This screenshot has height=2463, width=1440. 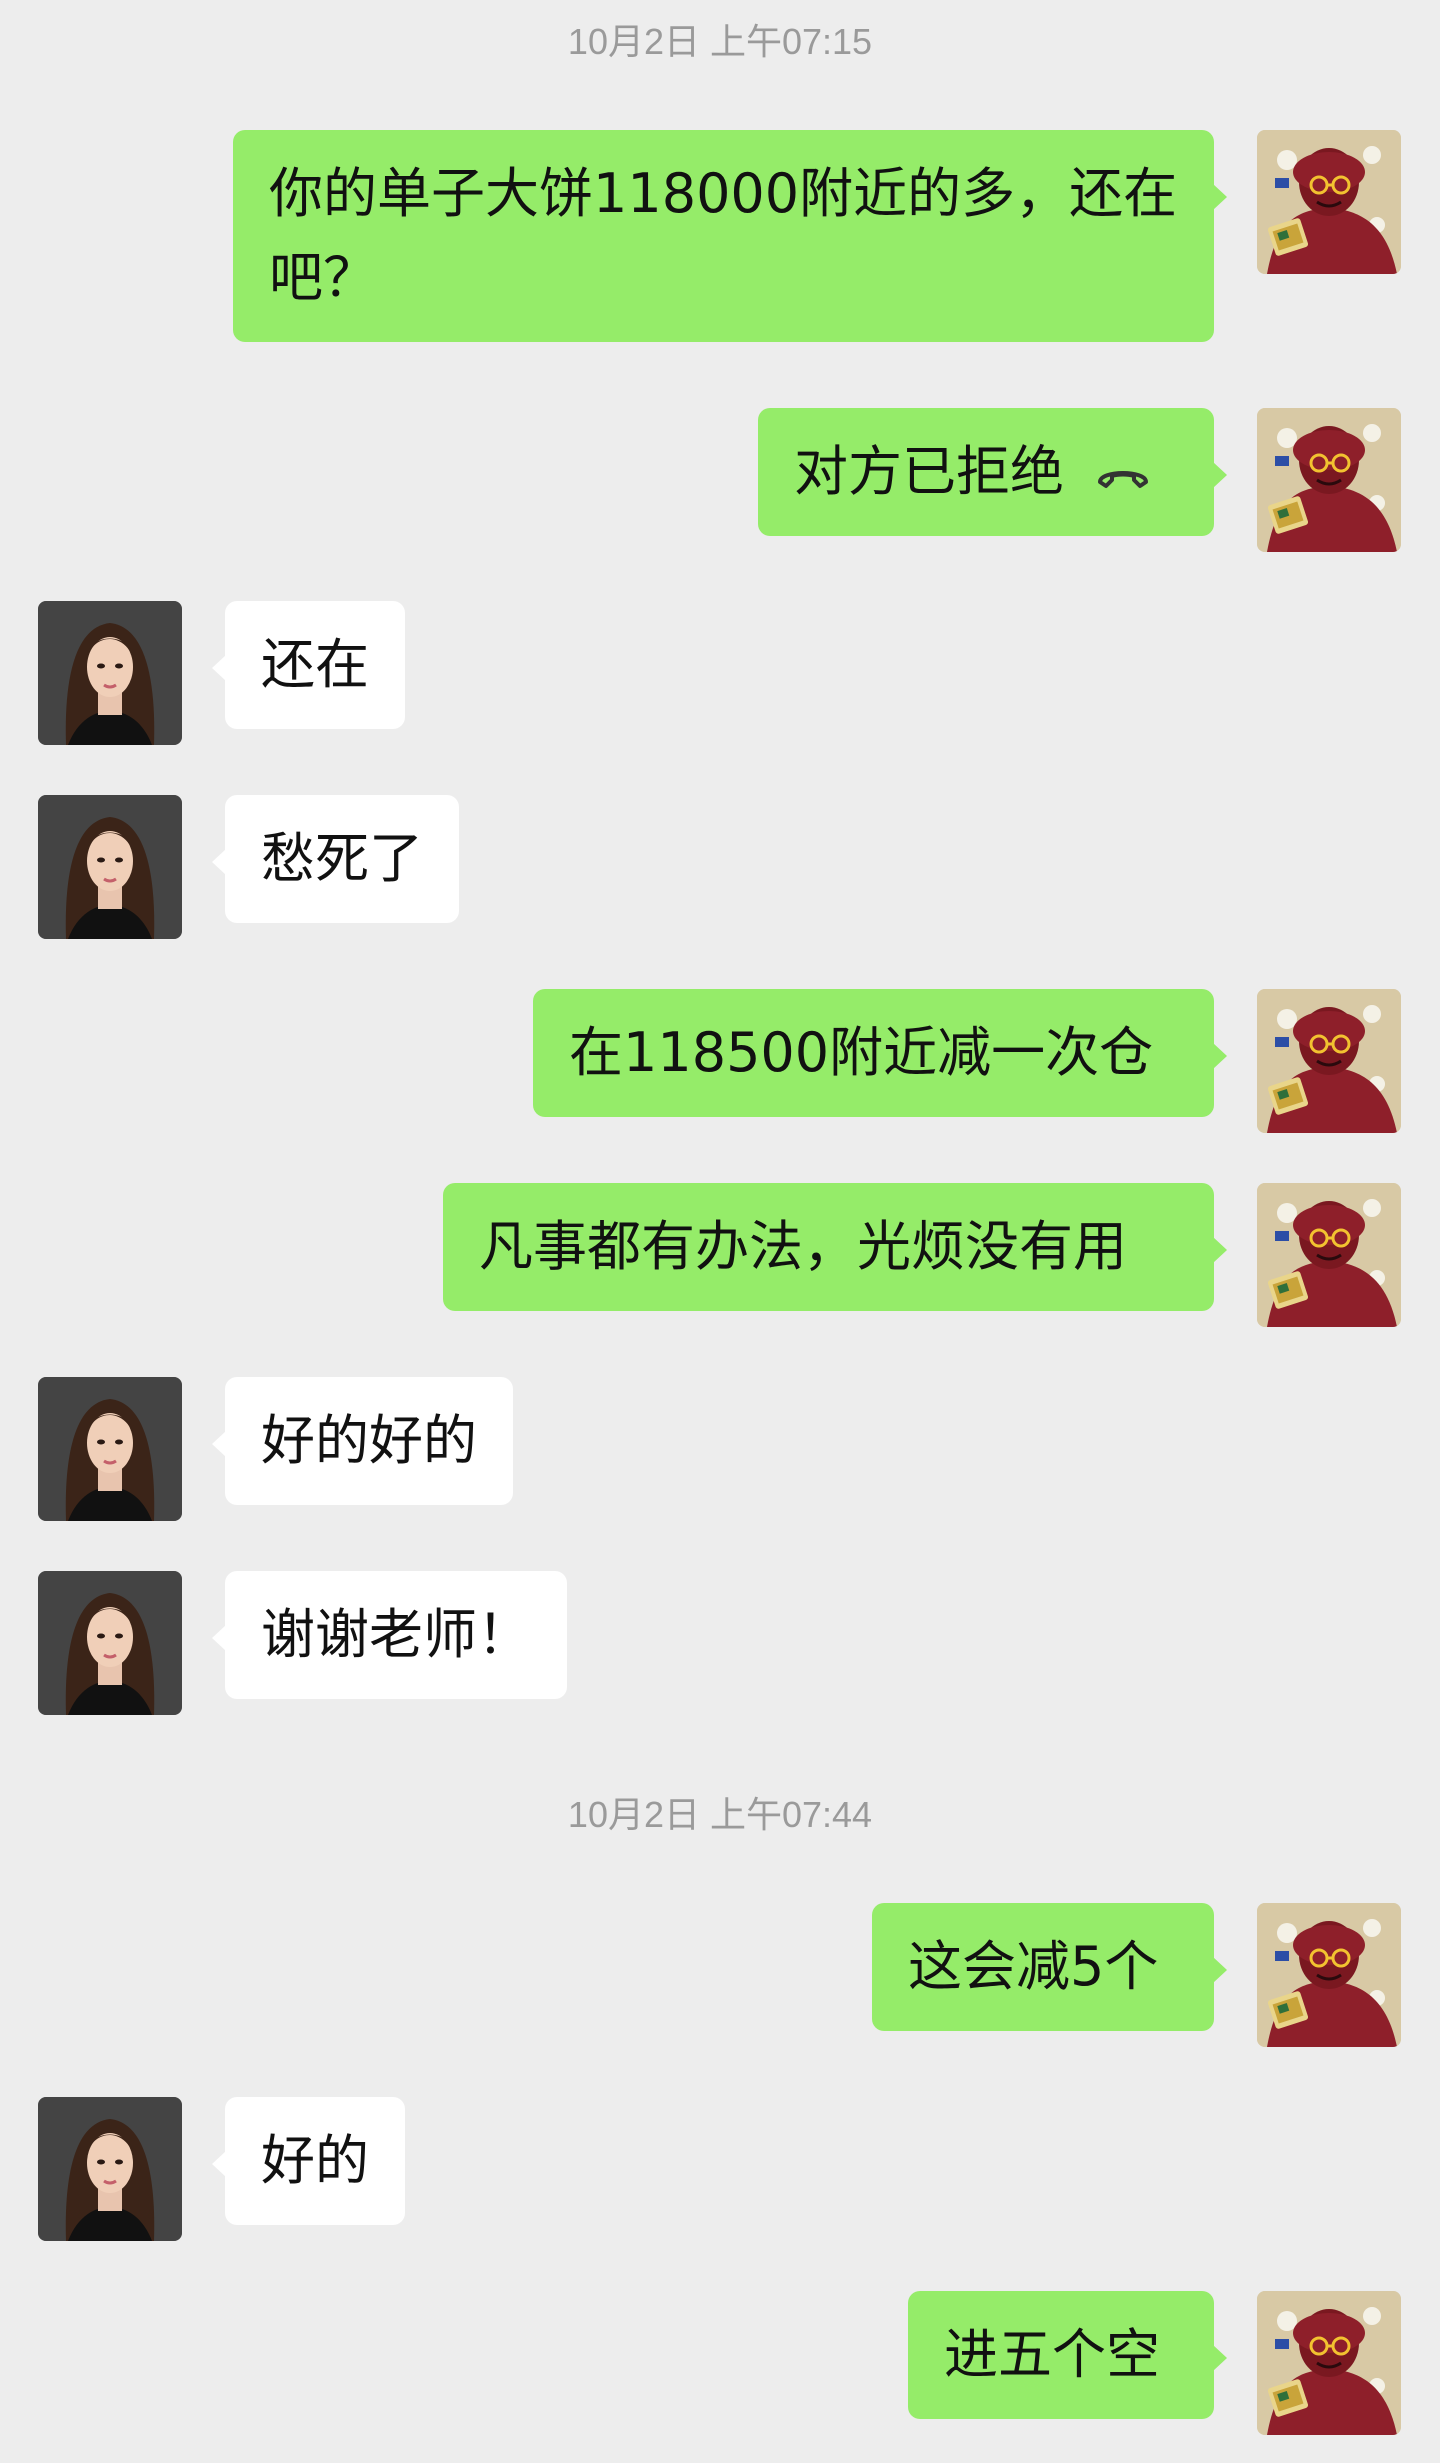 What do you see at coordinates (720, 41) in the screenshot?
I see `timestamp: 10月2日 上午07:15` at bounding box center [720, 41].